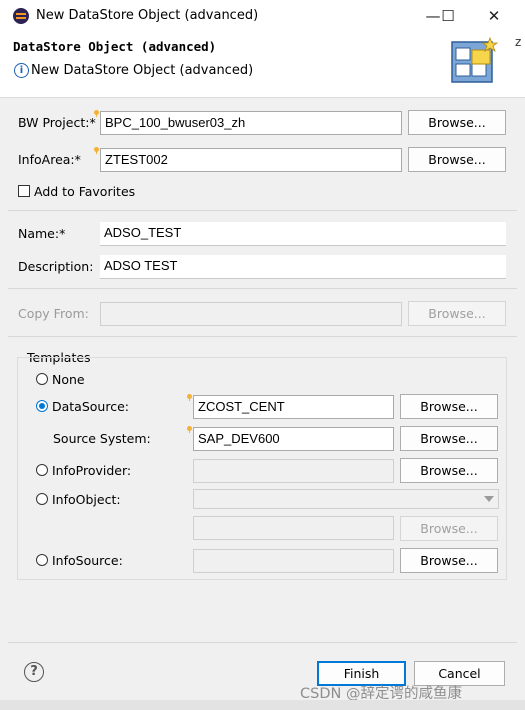 This screenshot has height=710, width=525. Describe the element at coordinates (147, 15) in the screenshot. I see `window-title: New DataStore Object (advanced)` at that location.